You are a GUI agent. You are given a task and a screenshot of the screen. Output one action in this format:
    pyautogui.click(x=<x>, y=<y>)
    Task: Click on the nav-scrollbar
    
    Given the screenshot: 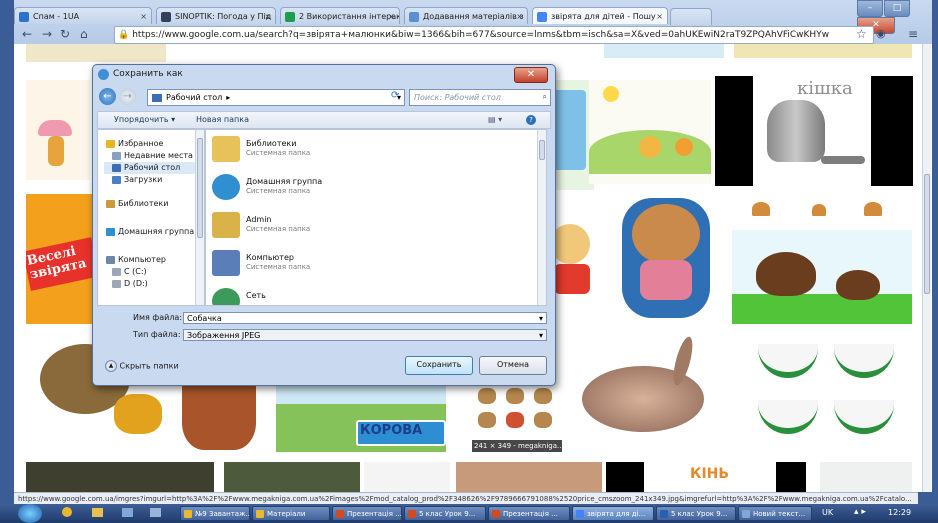 What is the action you would take?
    pyautogui.click(x=199, y=217)
    